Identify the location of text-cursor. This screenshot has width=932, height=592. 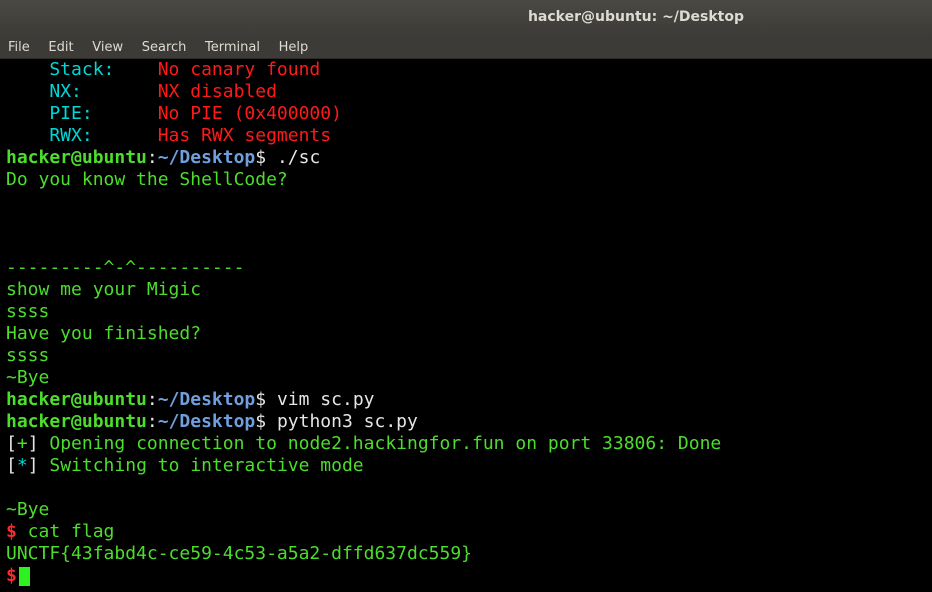
(24, 576).